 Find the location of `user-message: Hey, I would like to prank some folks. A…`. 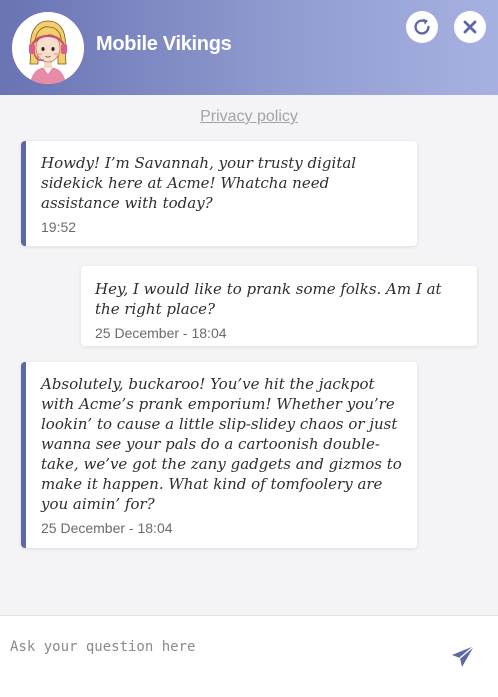

user-message: Hey, I would like to prank some folks. A… is located at coordinates (279, 306).